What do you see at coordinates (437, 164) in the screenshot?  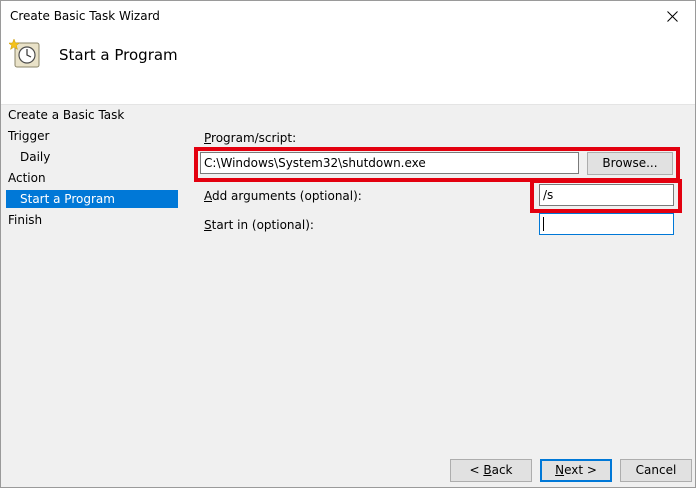 I see `program-row-highlight` at bounding box center [437, 164].